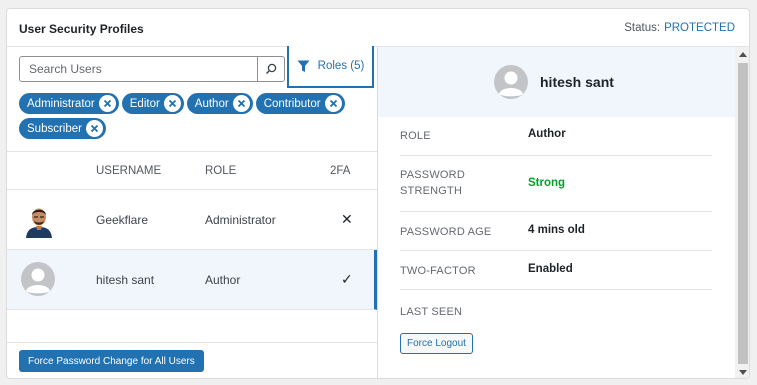 The height and width of the screenshot is (385, 757). Describe the element at coordinates (432, 183) in the screenshot. I see `detail-label: PASSWORD STRENGTH` at that location.